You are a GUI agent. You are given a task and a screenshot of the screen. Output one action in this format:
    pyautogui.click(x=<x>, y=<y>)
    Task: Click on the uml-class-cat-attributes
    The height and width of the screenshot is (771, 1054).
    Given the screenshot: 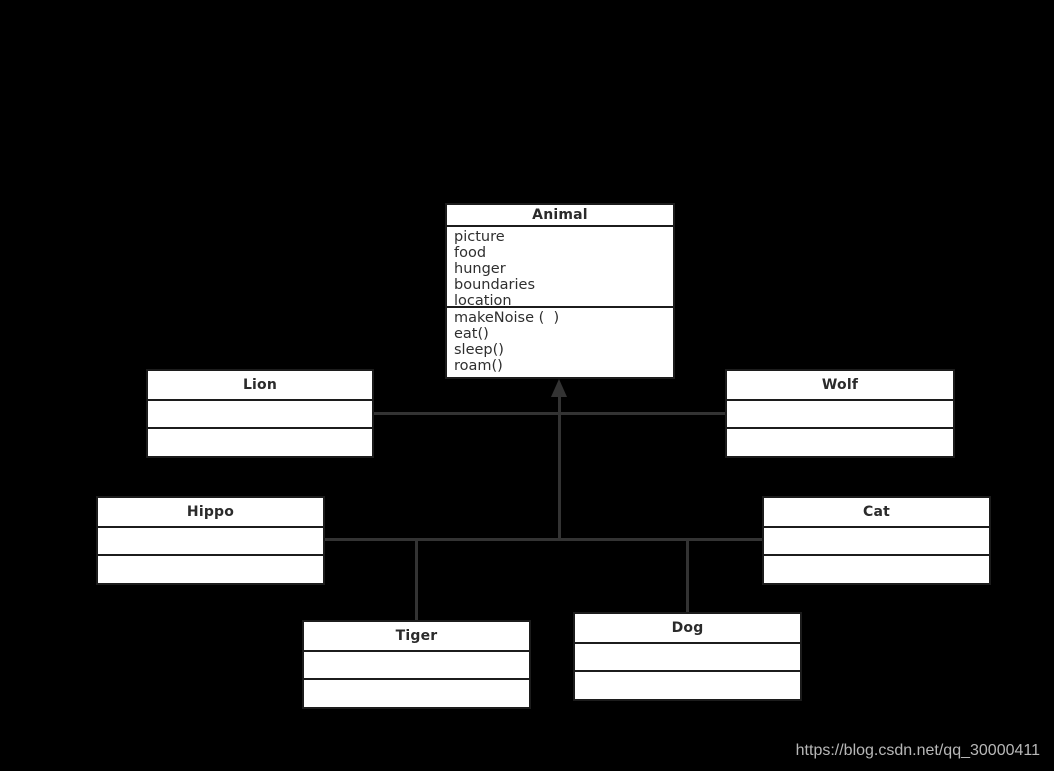 What is the action you would take?
    pyautogui.click(x=876, y=540)
    